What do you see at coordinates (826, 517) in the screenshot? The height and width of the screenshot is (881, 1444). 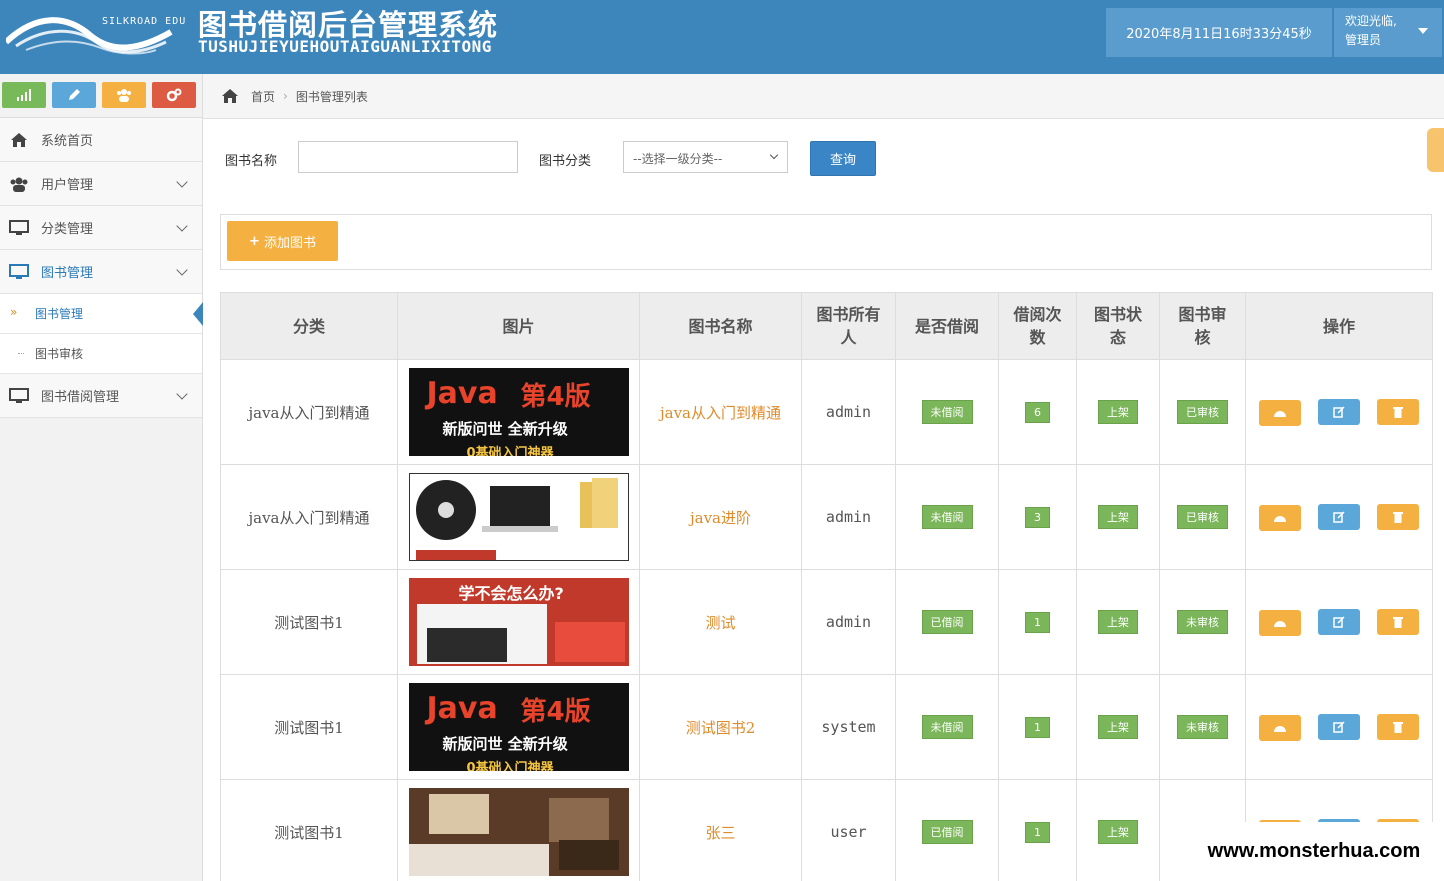 I see `table-row: java从入门到精通 java进阶 admin 未借阅 3 上架 已审核` at bounding box center [826, 517].